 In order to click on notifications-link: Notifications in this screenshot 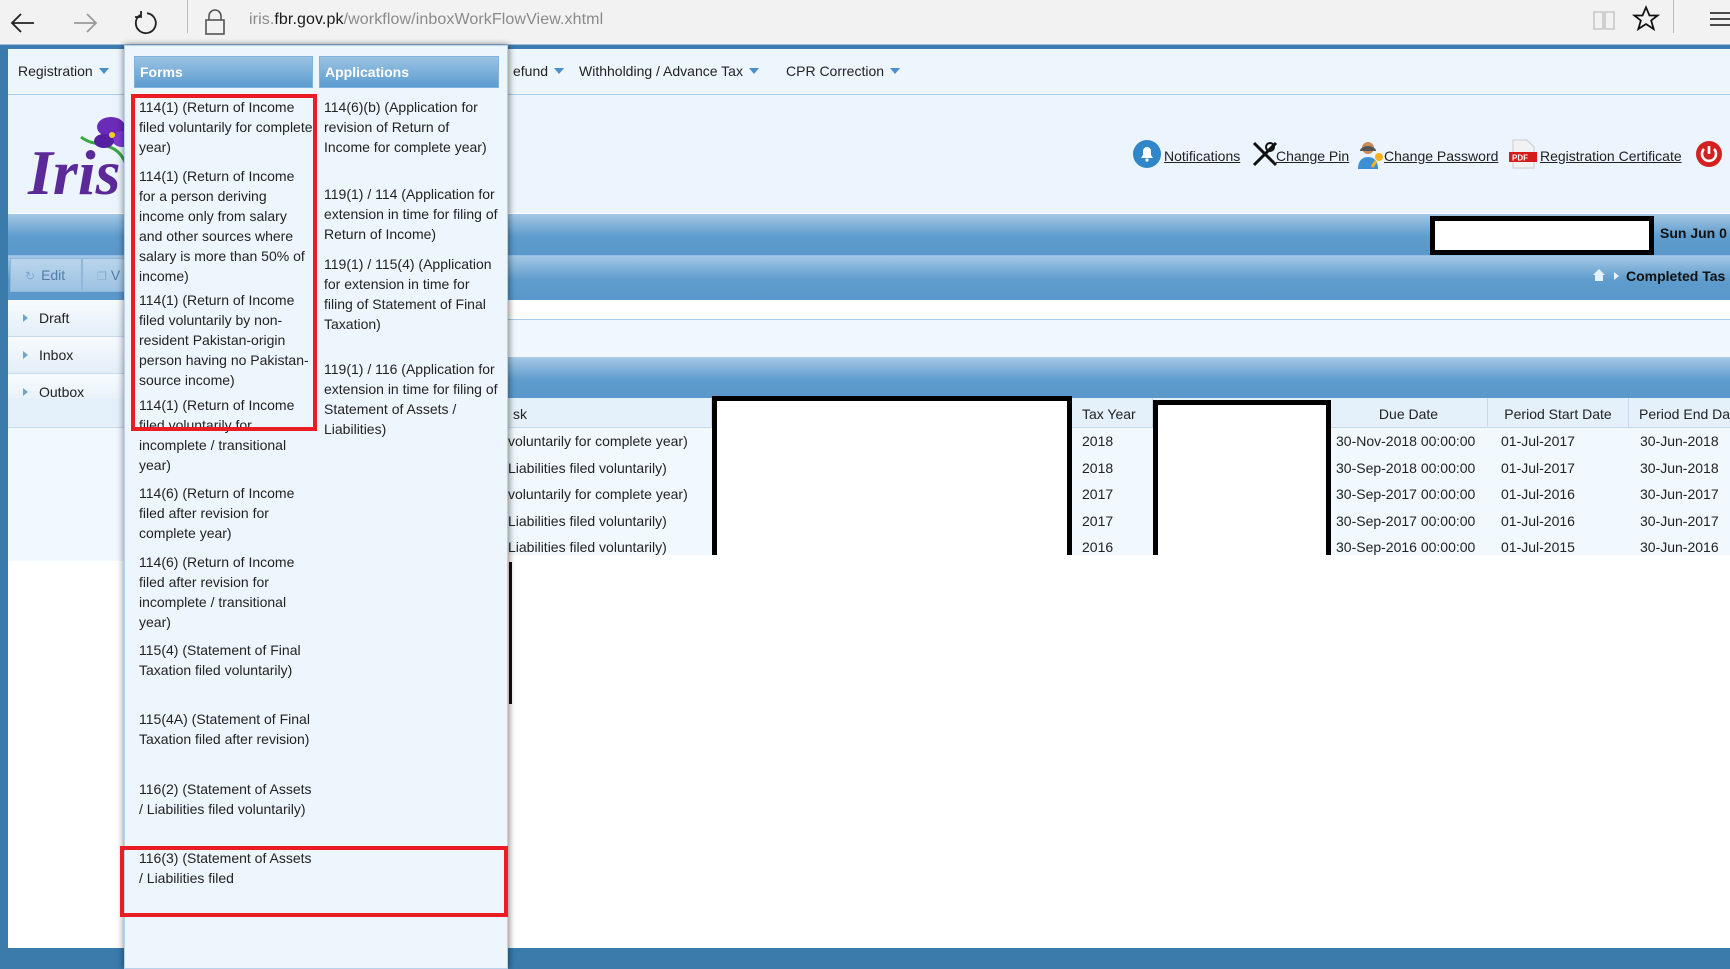, I will do `click(1202, 156)`.